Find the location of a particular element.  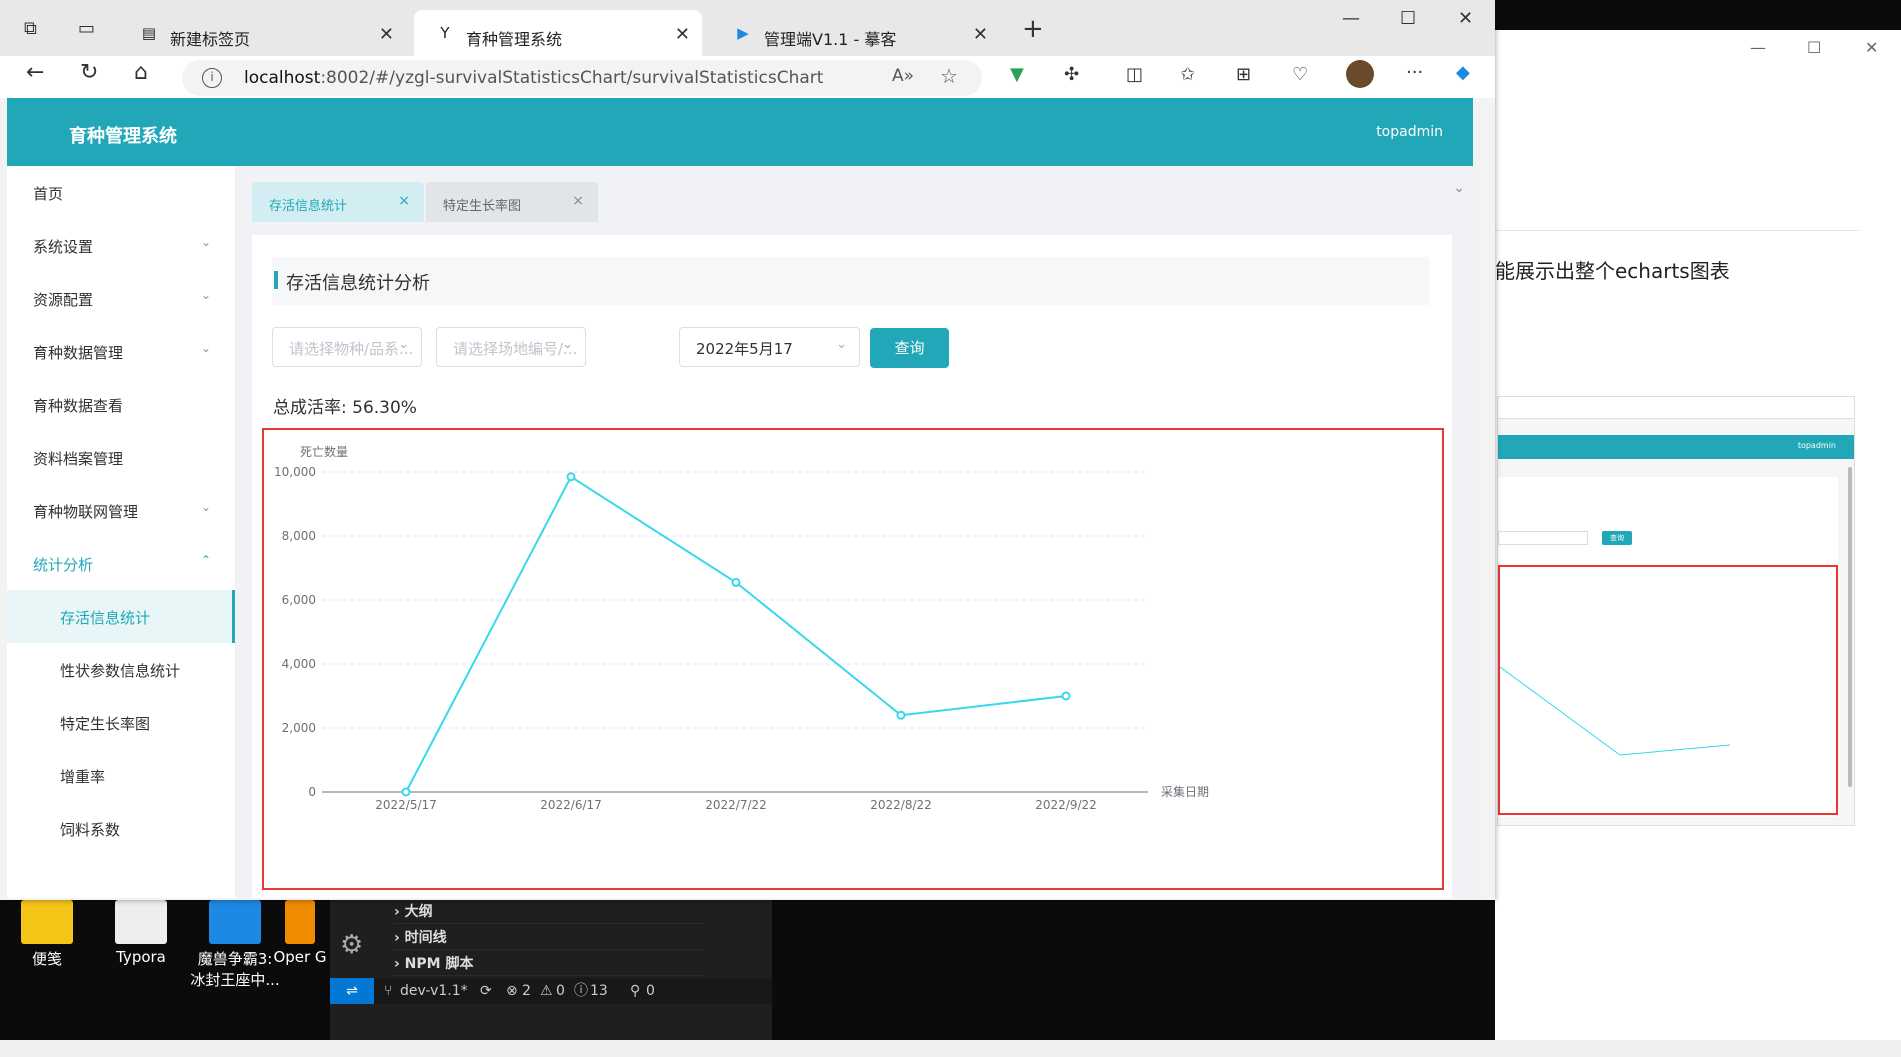

desktop-icon-notes: 便笺 is located at coordinates (47, 934).